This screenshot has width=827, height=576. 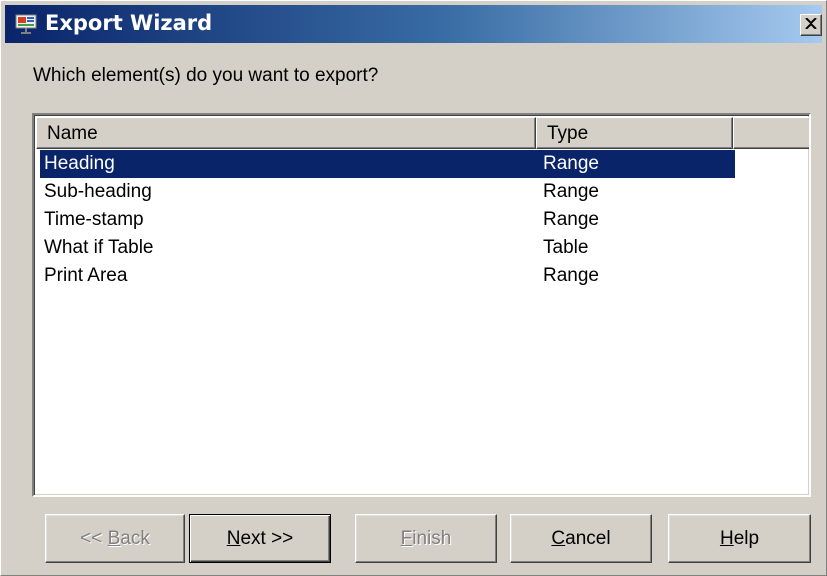 I want to click on item-name: Print Area, so click(x=86, y=275).